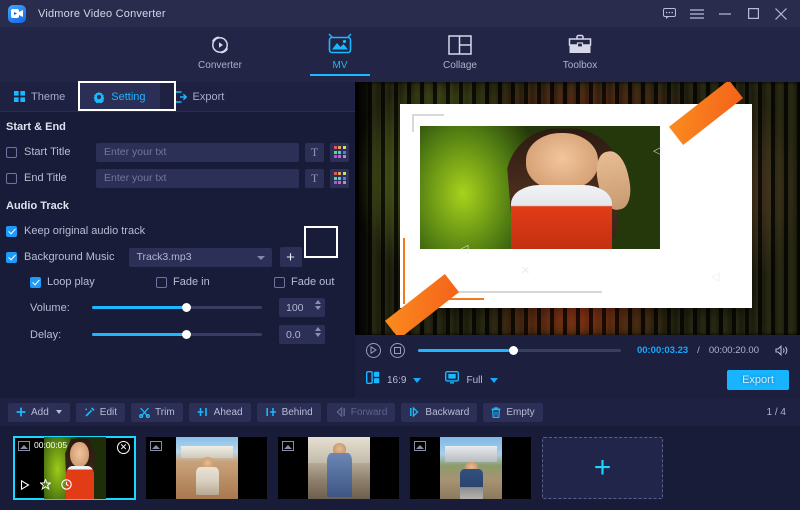  Describe the element at coordinates (58, 412) in the screenshot. I see `add-chevron-down-icon` at that location.